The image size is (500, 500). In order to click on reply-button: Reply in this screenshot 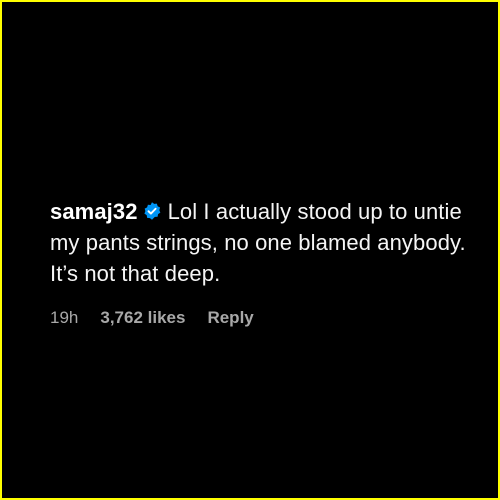, I will do `click(230, 318)`.